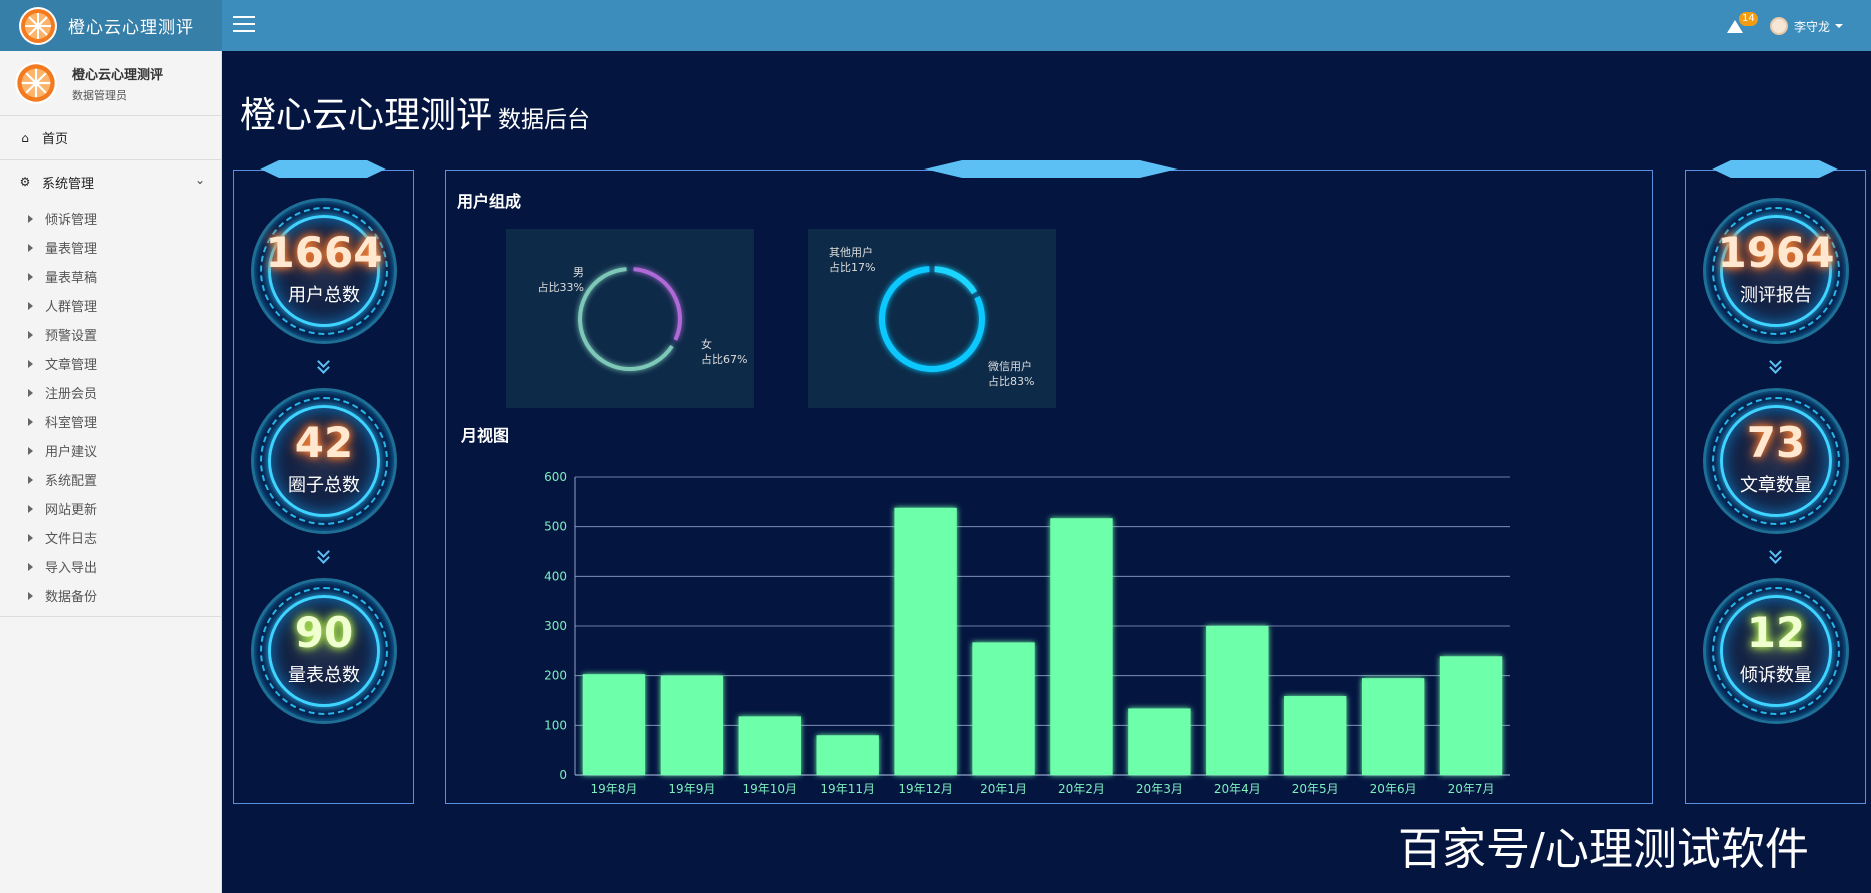 This screenshot has width=1871, height=893. Describe the element at coordinates (71, 365) in the screenshot. I see `sidebar-subitem-label: 文章管理` at that location.